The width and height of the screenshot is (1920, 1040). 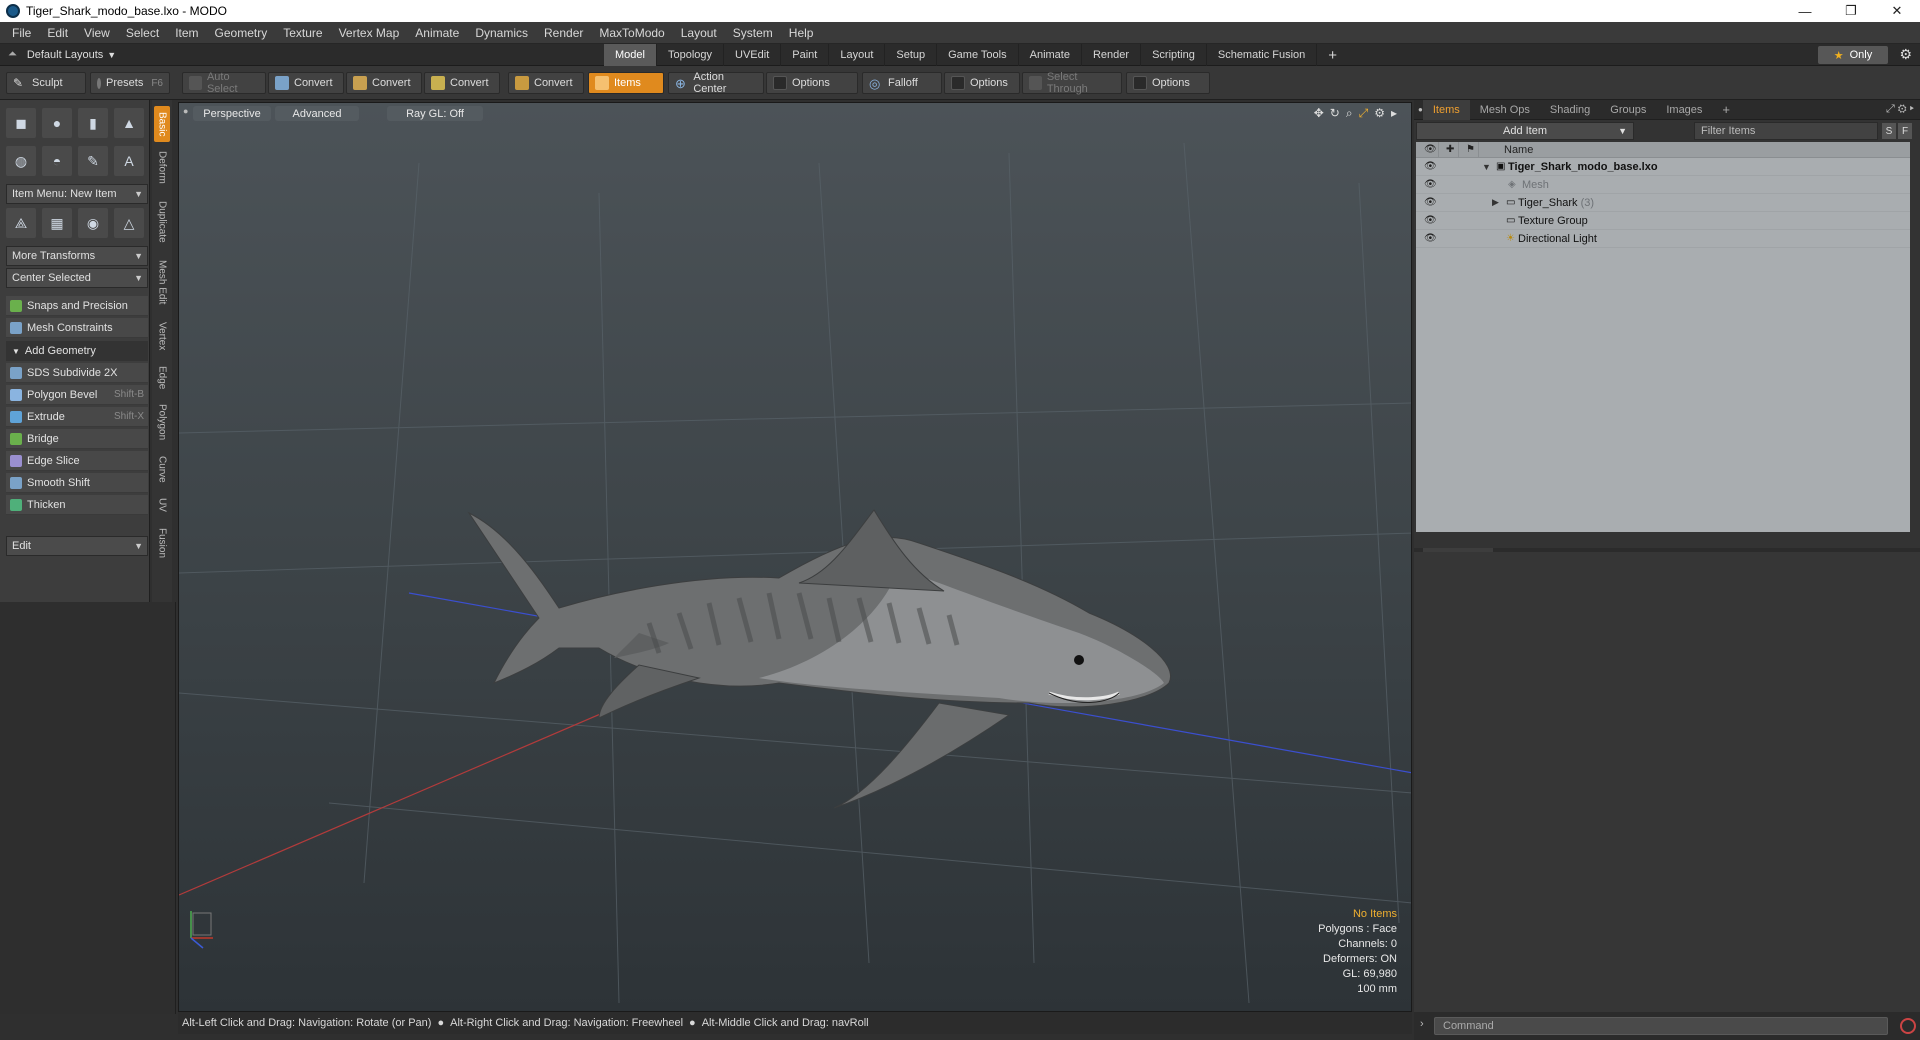 What do you see at coordinates (982, 83) in the screenshot?
I see `options-button-2: Options` at bounding box center [982, 83].